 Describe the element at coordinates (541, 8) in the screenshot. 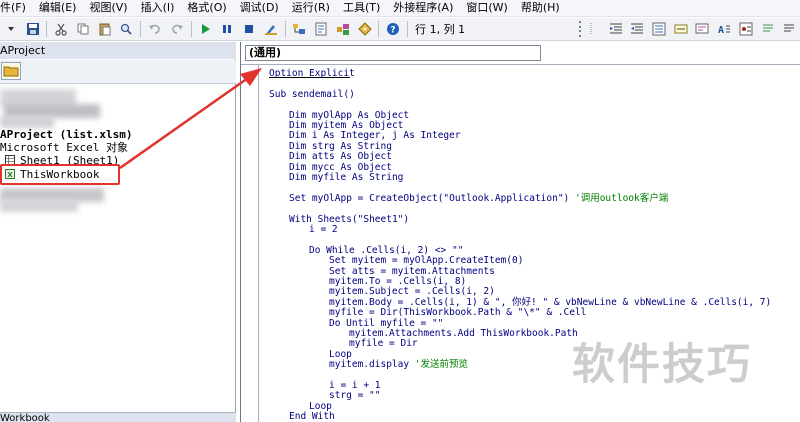

I see `menu-help: 帮助(H)` at that location.